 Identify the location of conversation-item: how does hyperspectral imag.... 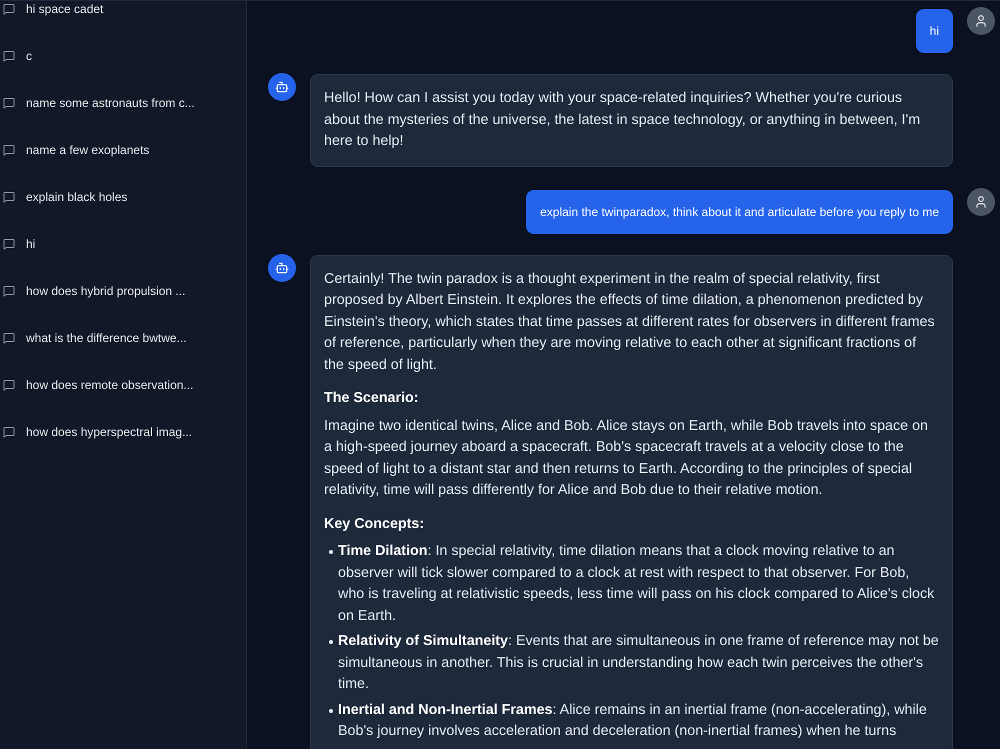
(96, 432).